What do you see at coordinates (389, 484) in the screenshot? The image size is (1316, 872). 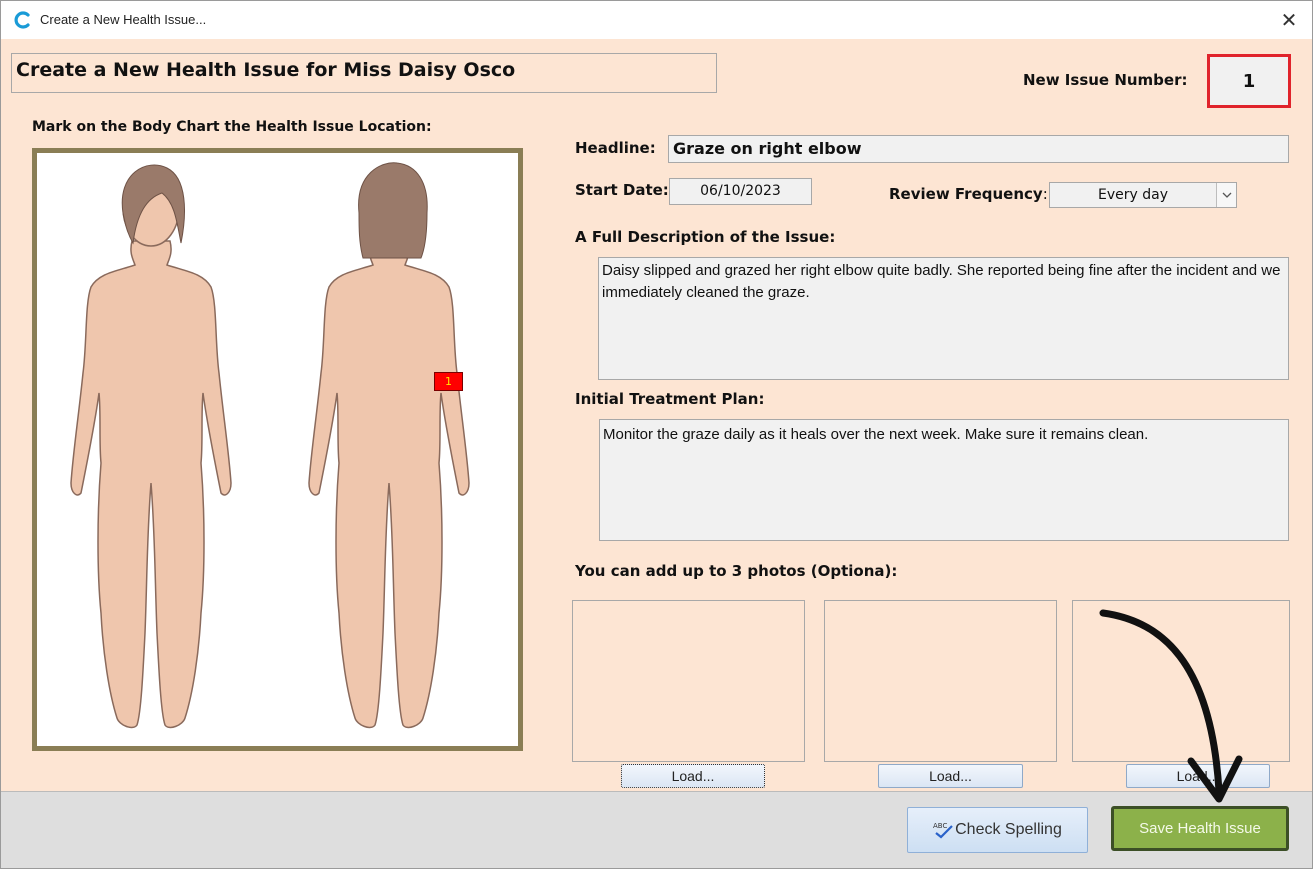 I see `back-body-figure` at bounding box center [389, 484].